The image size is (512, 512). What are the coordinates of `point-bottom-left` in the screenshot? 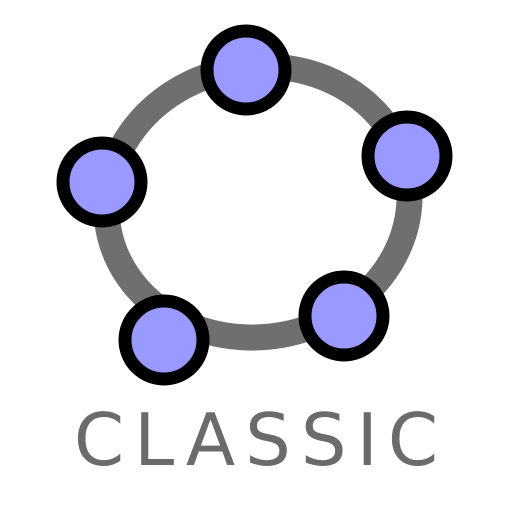 It's located at (164, 340).